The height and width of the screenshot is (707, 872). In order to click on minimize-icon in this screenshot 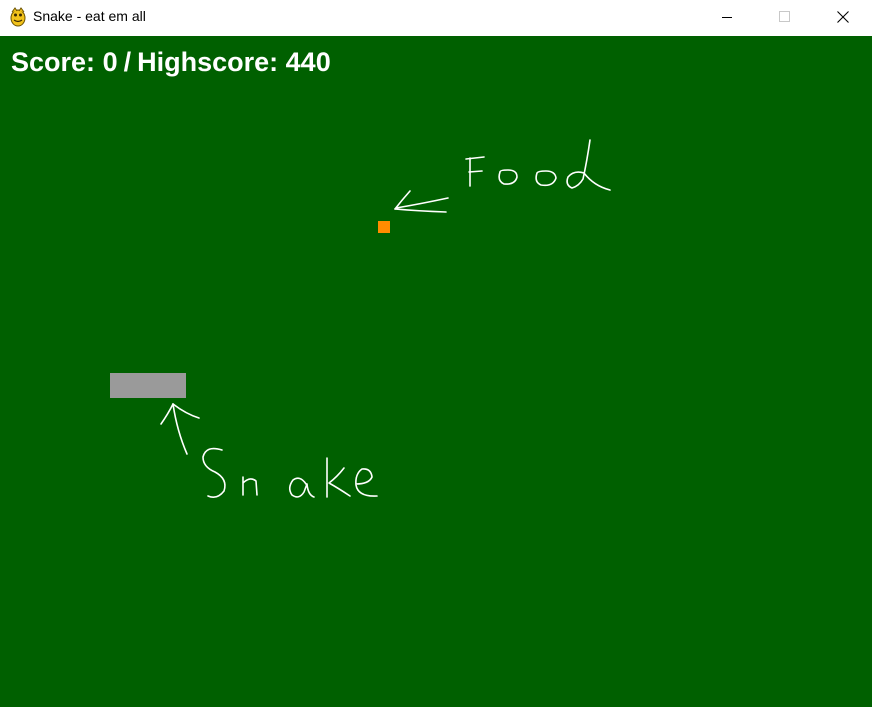, I will do `click(727, 17)`.